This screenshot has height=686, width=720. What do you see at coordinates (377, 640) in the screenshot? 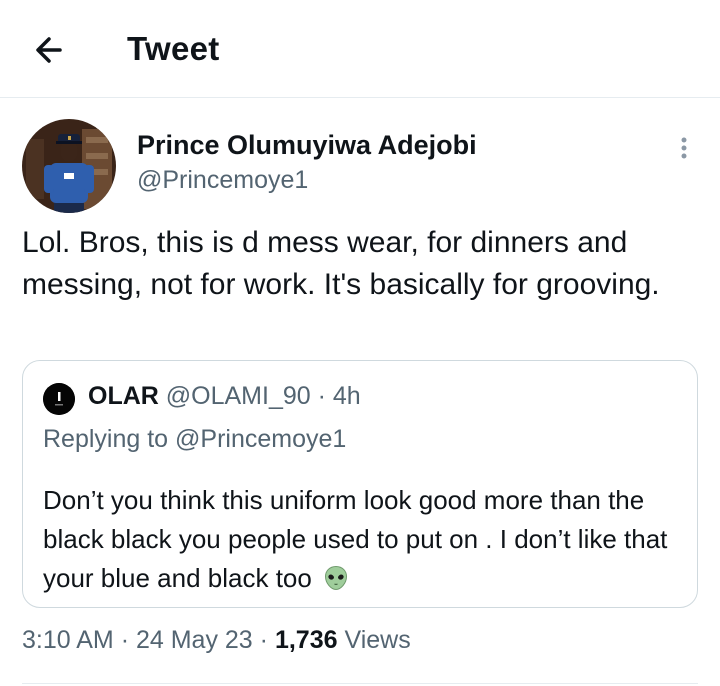
I see `views-label: Views` at bounding box center [377, 640].